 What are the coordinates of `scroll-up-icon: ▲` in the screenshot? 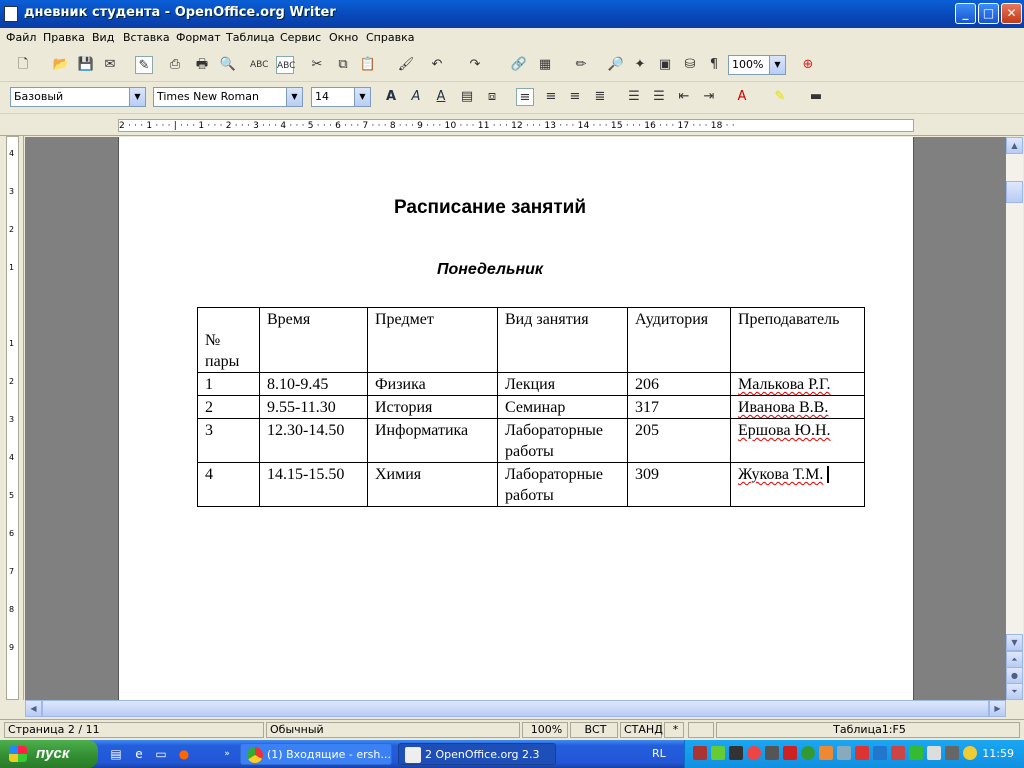 It's located at (1014, 145).